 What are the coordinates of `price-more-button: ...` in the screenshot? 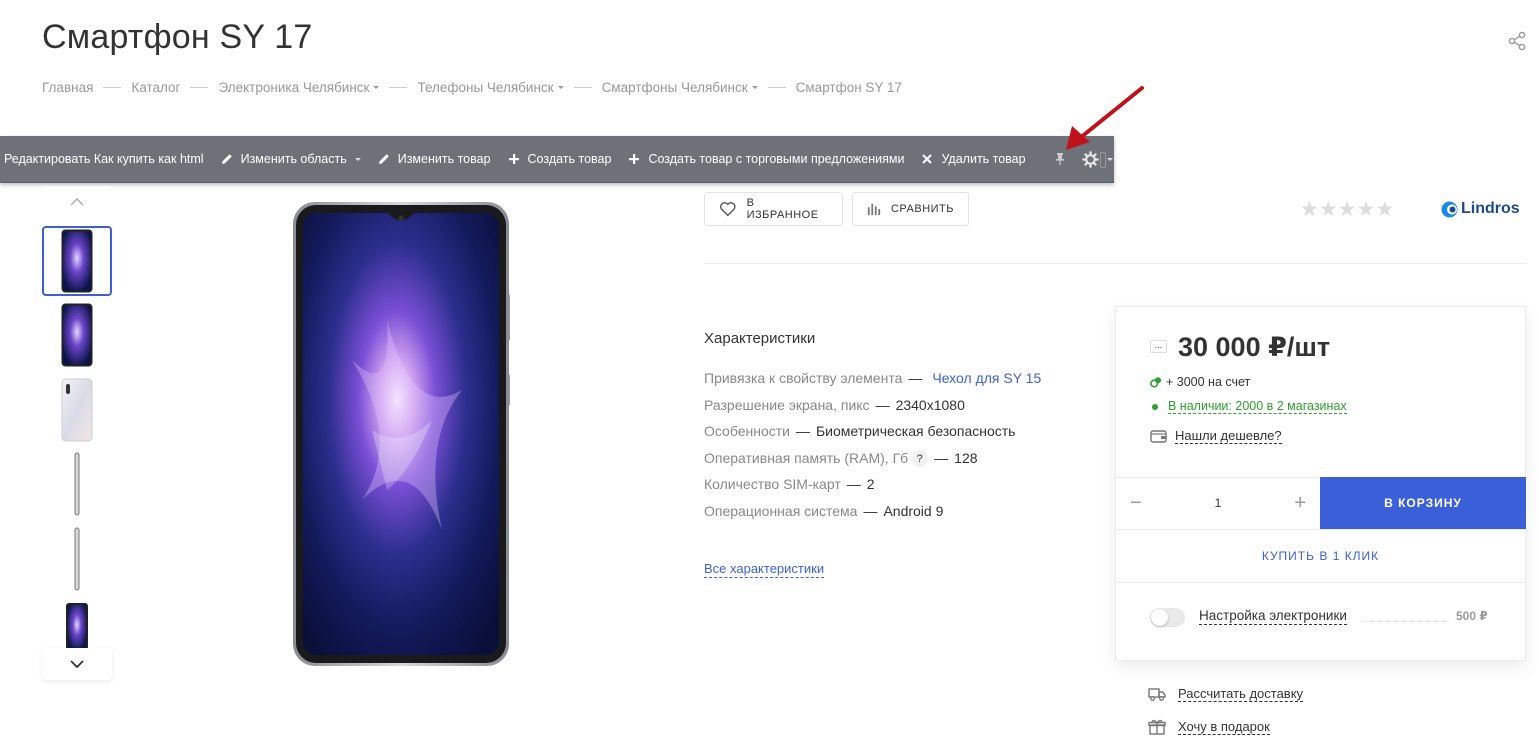 It's located at (1158, 346).